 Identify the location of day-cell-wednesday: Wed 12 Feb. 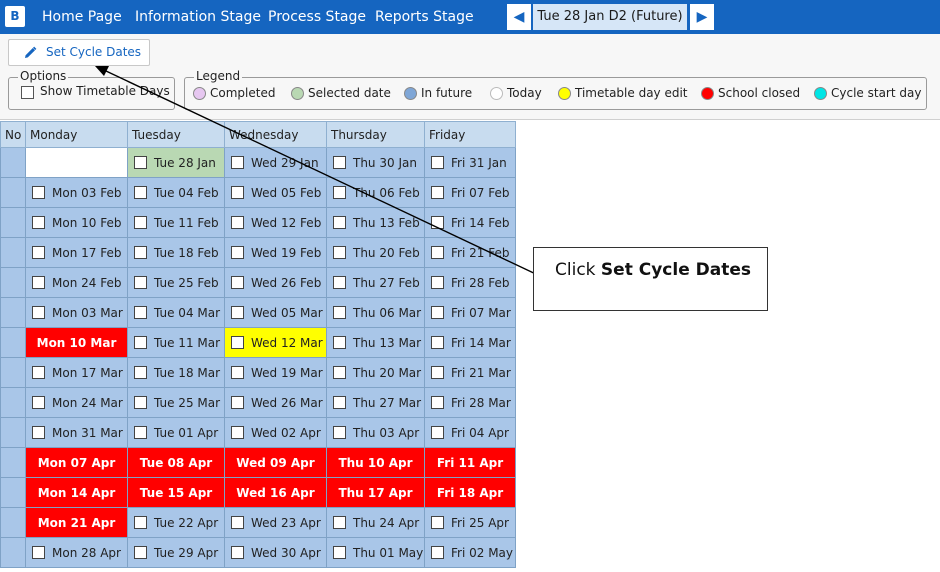
(275, 222).